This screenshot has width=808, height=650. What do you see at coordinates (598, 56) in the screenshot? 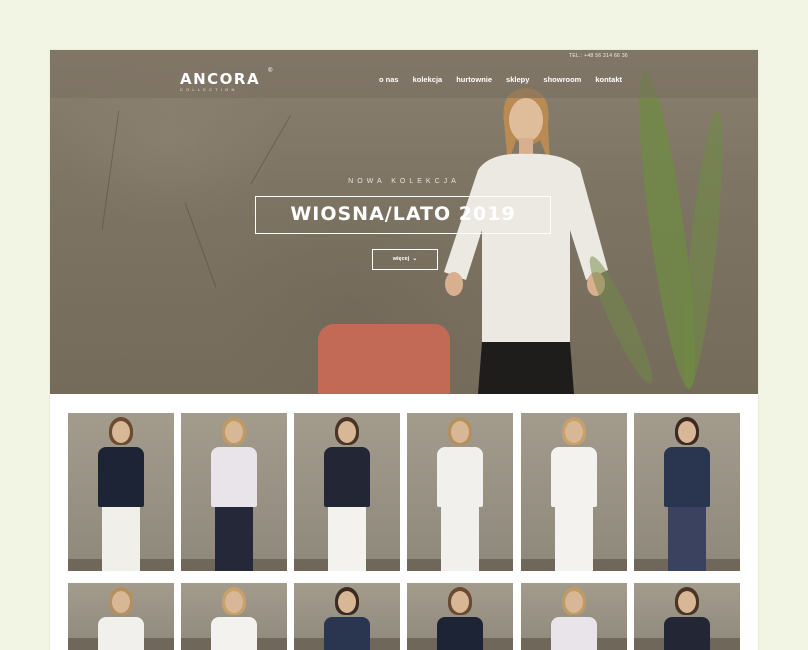
I see `header-phone: TEL.: +48 56 314 66 36` at bounding box center [598, 56].